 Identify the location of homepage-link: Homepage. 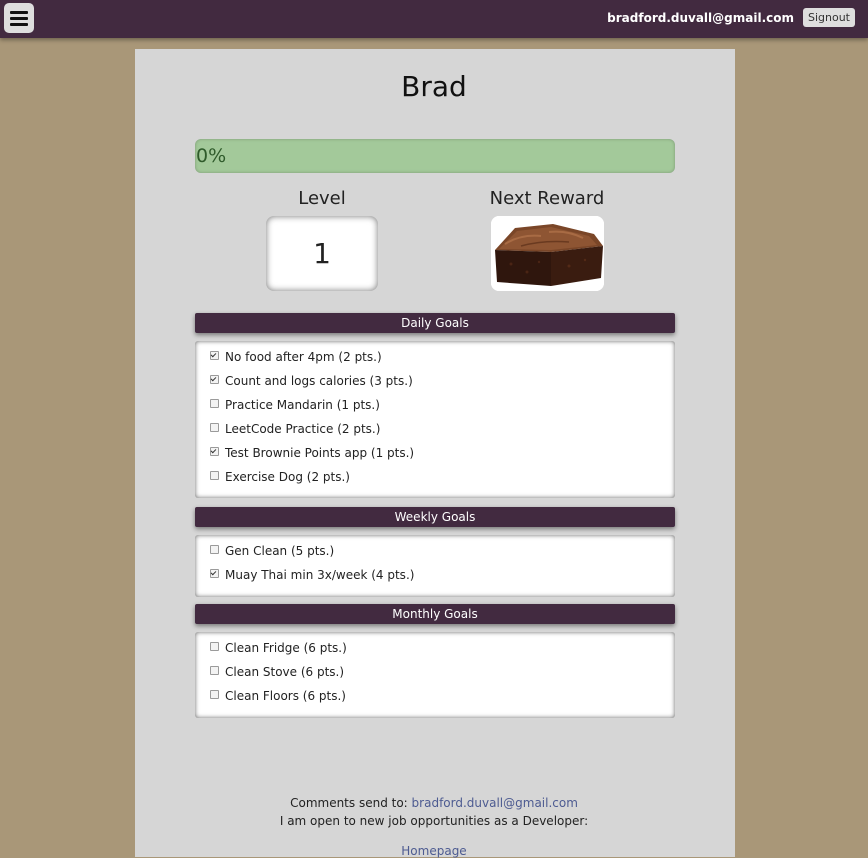
(433, 851).